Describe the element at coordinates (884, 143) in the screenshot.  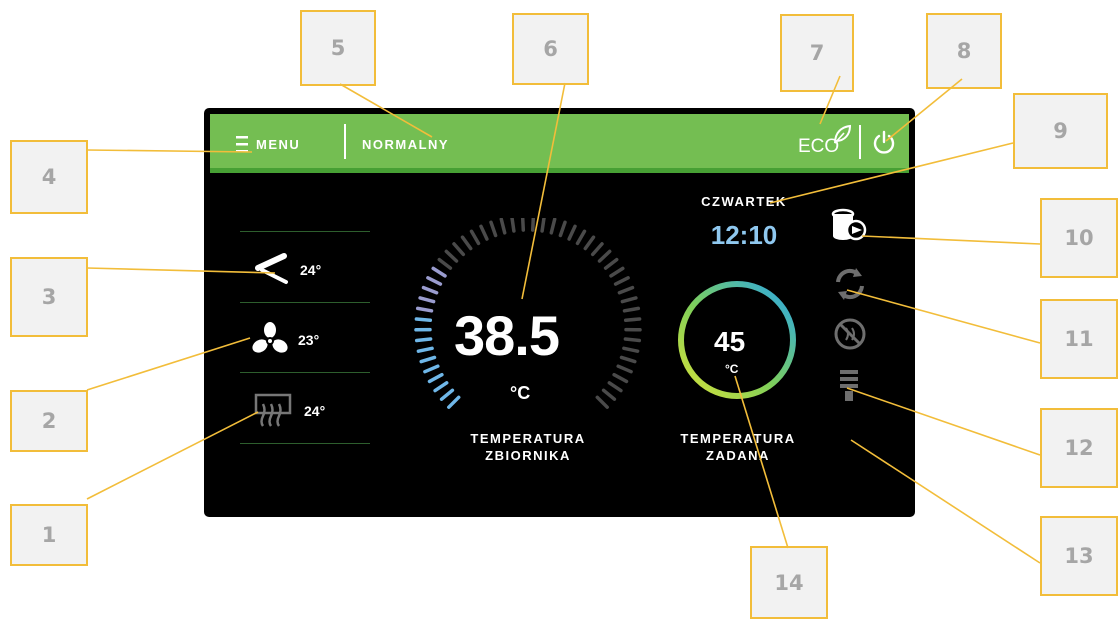
I see `power-icon` at that location.